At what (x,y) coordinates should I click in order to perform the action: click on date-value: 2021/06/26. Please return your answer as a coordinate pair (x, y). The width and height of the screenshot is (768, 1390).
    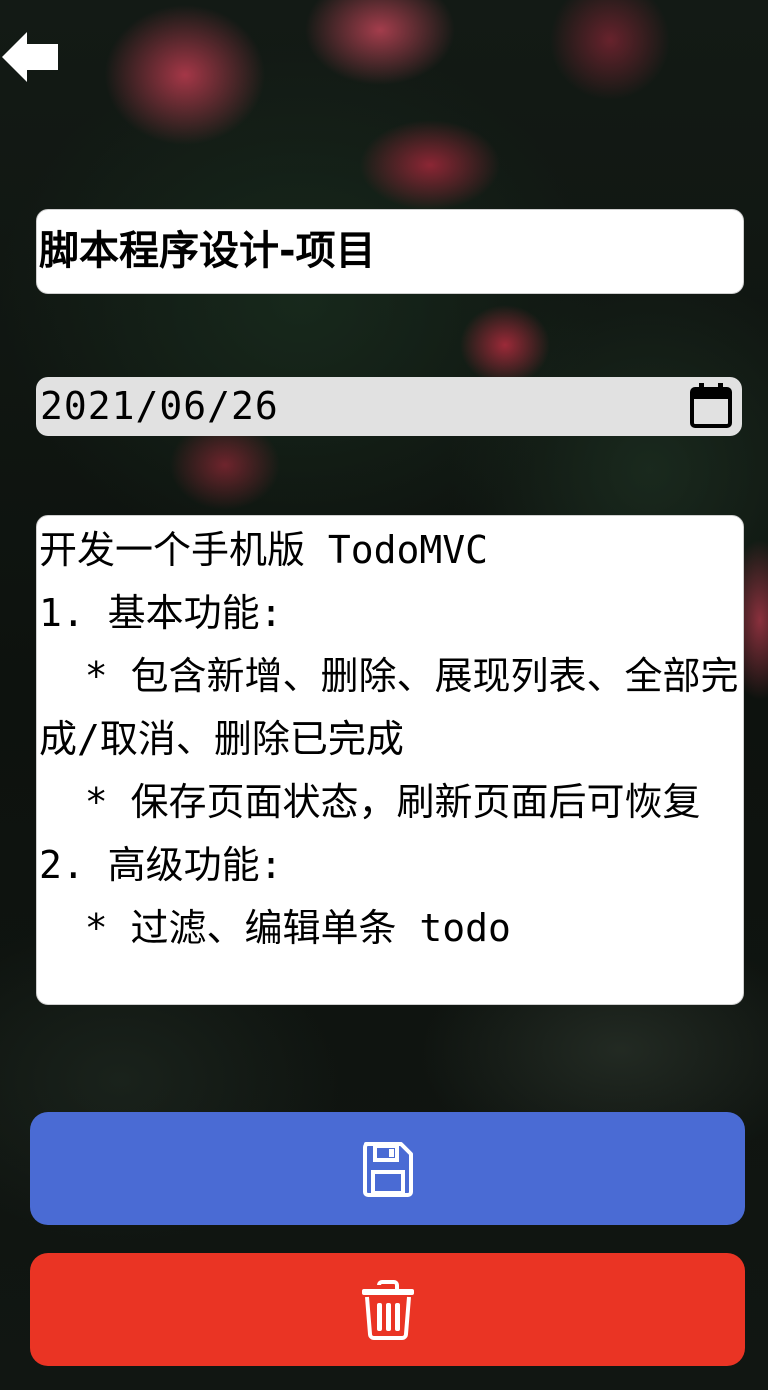
    Looking at the image, I should click on (159, 406).